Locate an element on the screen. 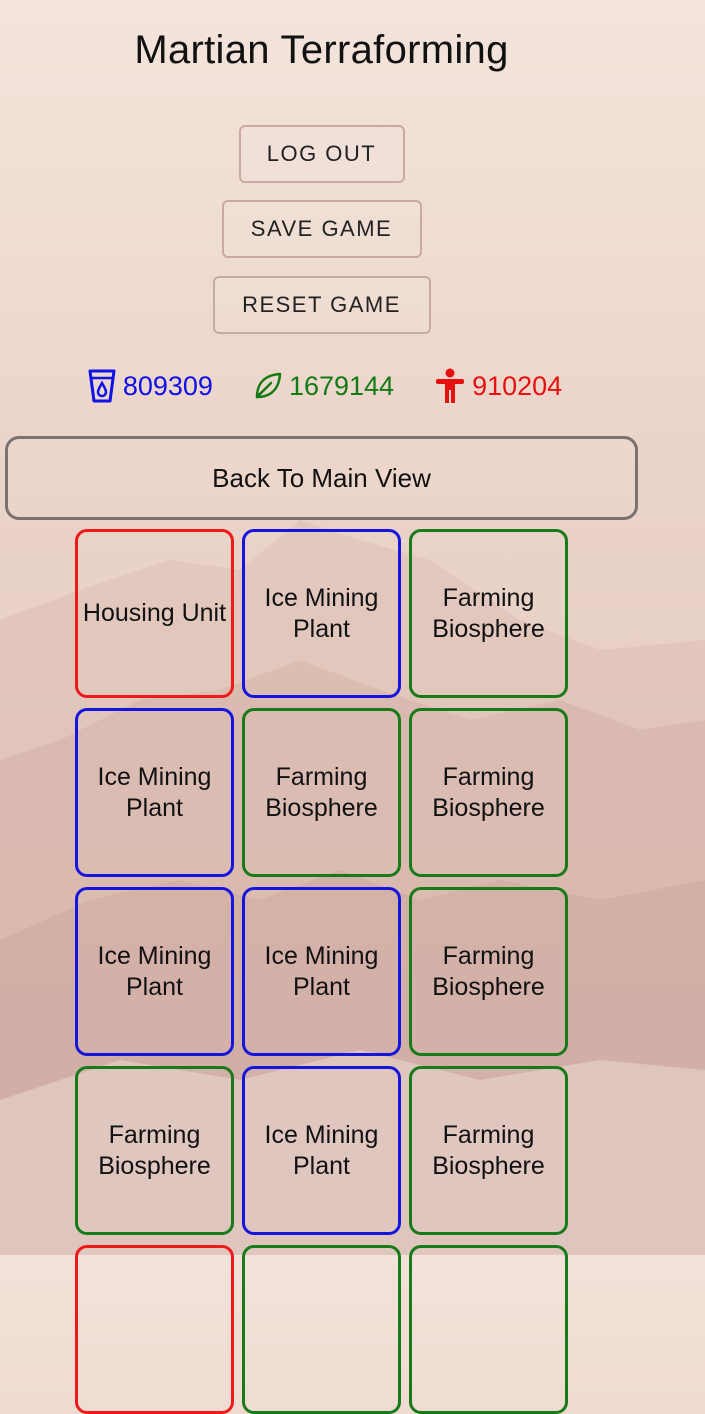 This screenshot has height=1414, width=705. building-tile: Housing Unit is located at coordinates (154, 613).